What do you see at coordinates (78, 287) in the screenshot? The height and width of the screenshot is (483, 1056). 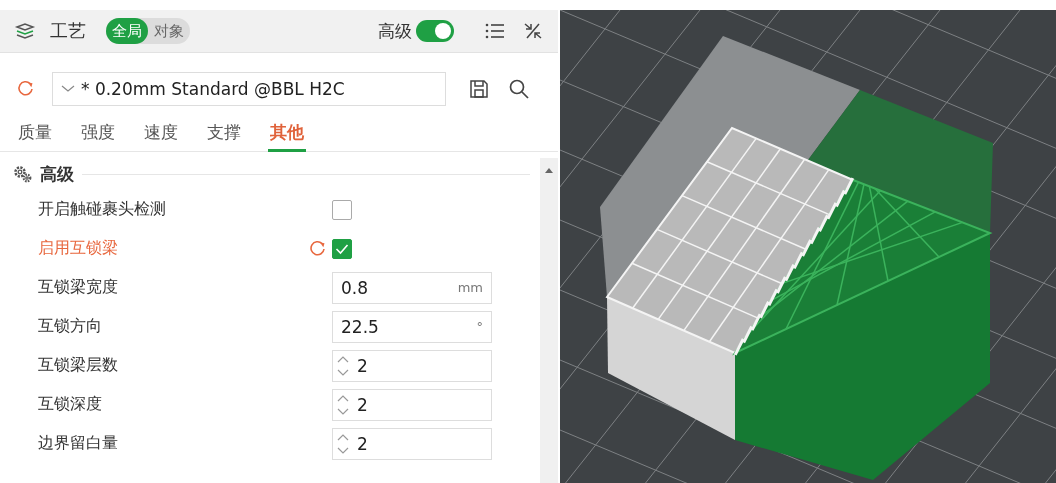 I see `setting-label: 互锁梁宽度` at bounding box center [78, 287].